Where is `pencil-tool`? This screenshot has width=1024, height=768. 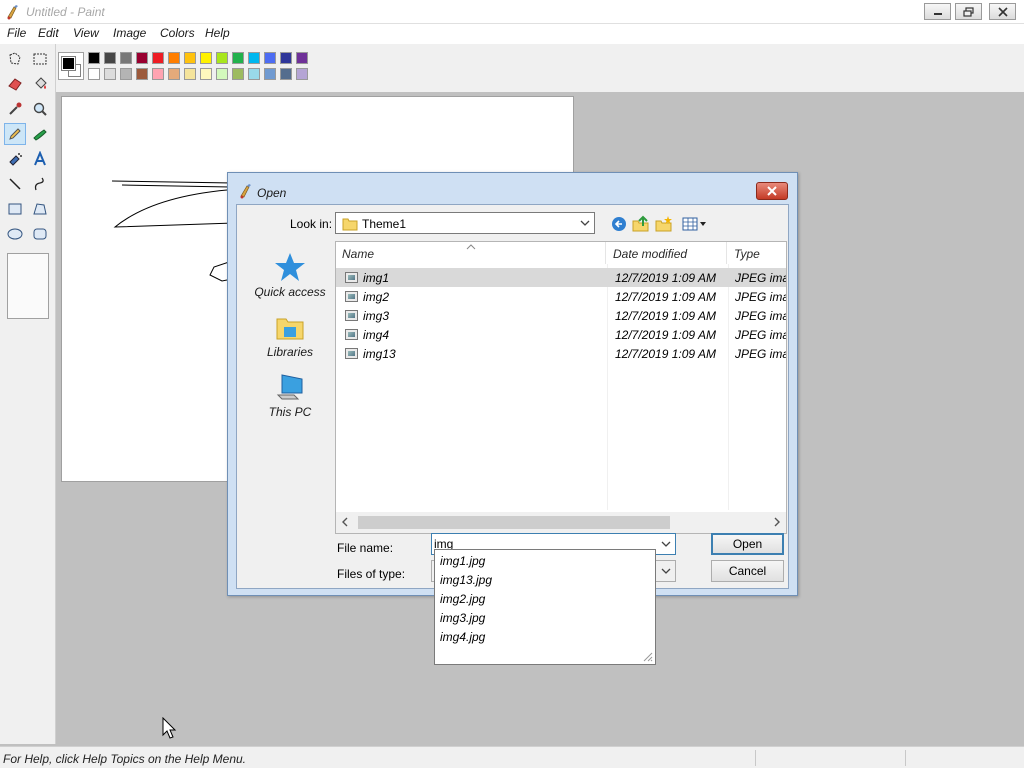 pencil-tool is located at coordinates (15, 134).